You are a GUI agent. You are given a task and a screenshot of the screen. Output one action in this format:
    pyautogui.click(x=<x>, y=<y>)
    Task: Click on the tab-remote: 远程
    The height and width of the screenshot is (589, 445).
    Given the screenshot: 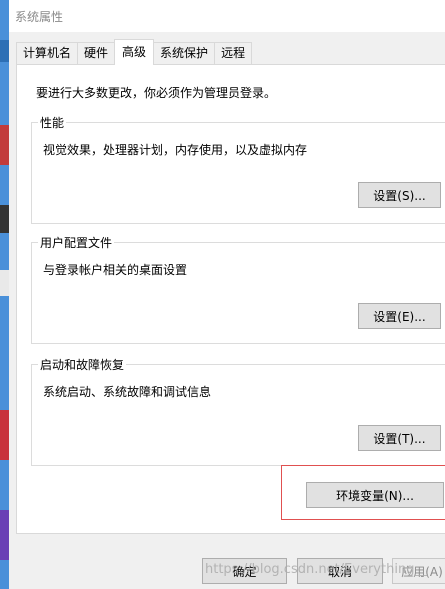 What is the action you would take?
    pyautogui.click(x=233, y=53)
    